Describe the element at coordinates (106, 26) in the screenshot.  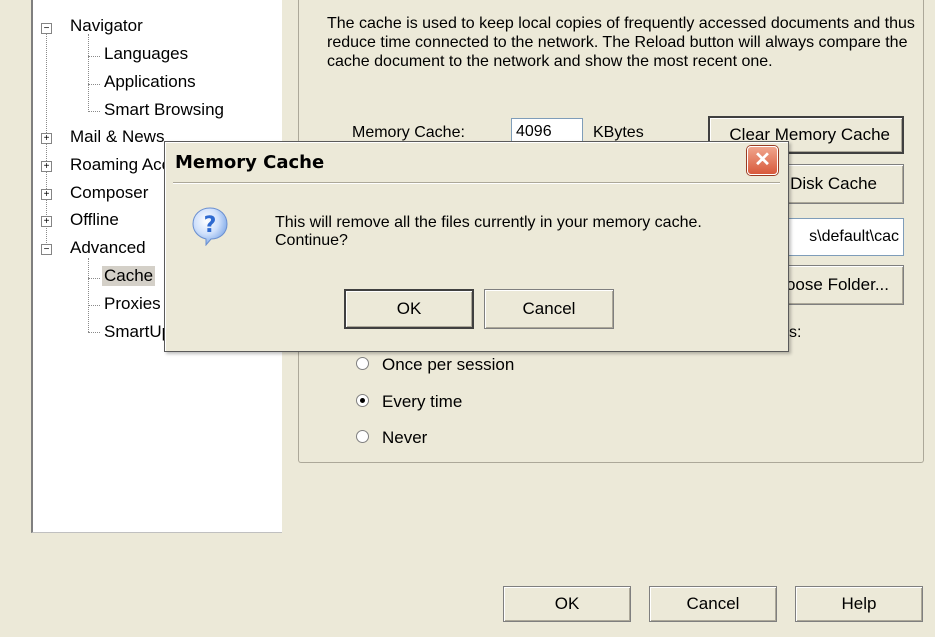
I see `tree-item-navigator: Navigator` at that location.